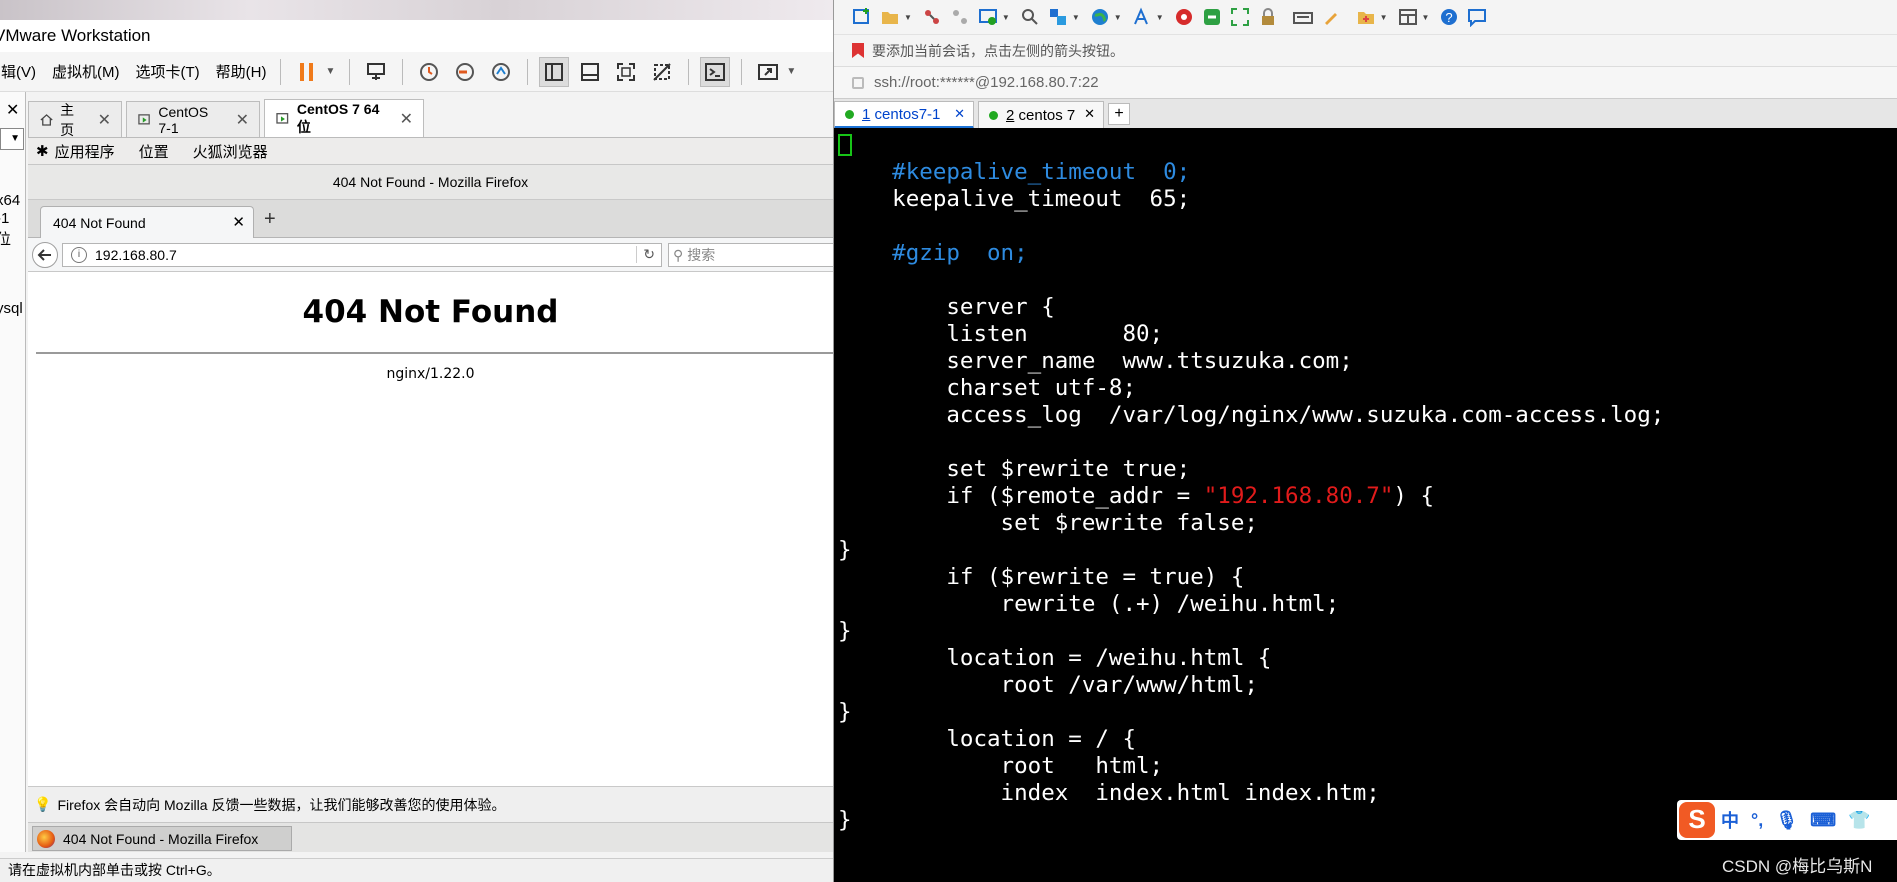 Image resolution: width=1897 pixels, height=882 pixels. What do you see at coordinates (750, 255) in the screenshot?
I see `search-input: ⚲ 搜索` at bounding box center [750, 255].